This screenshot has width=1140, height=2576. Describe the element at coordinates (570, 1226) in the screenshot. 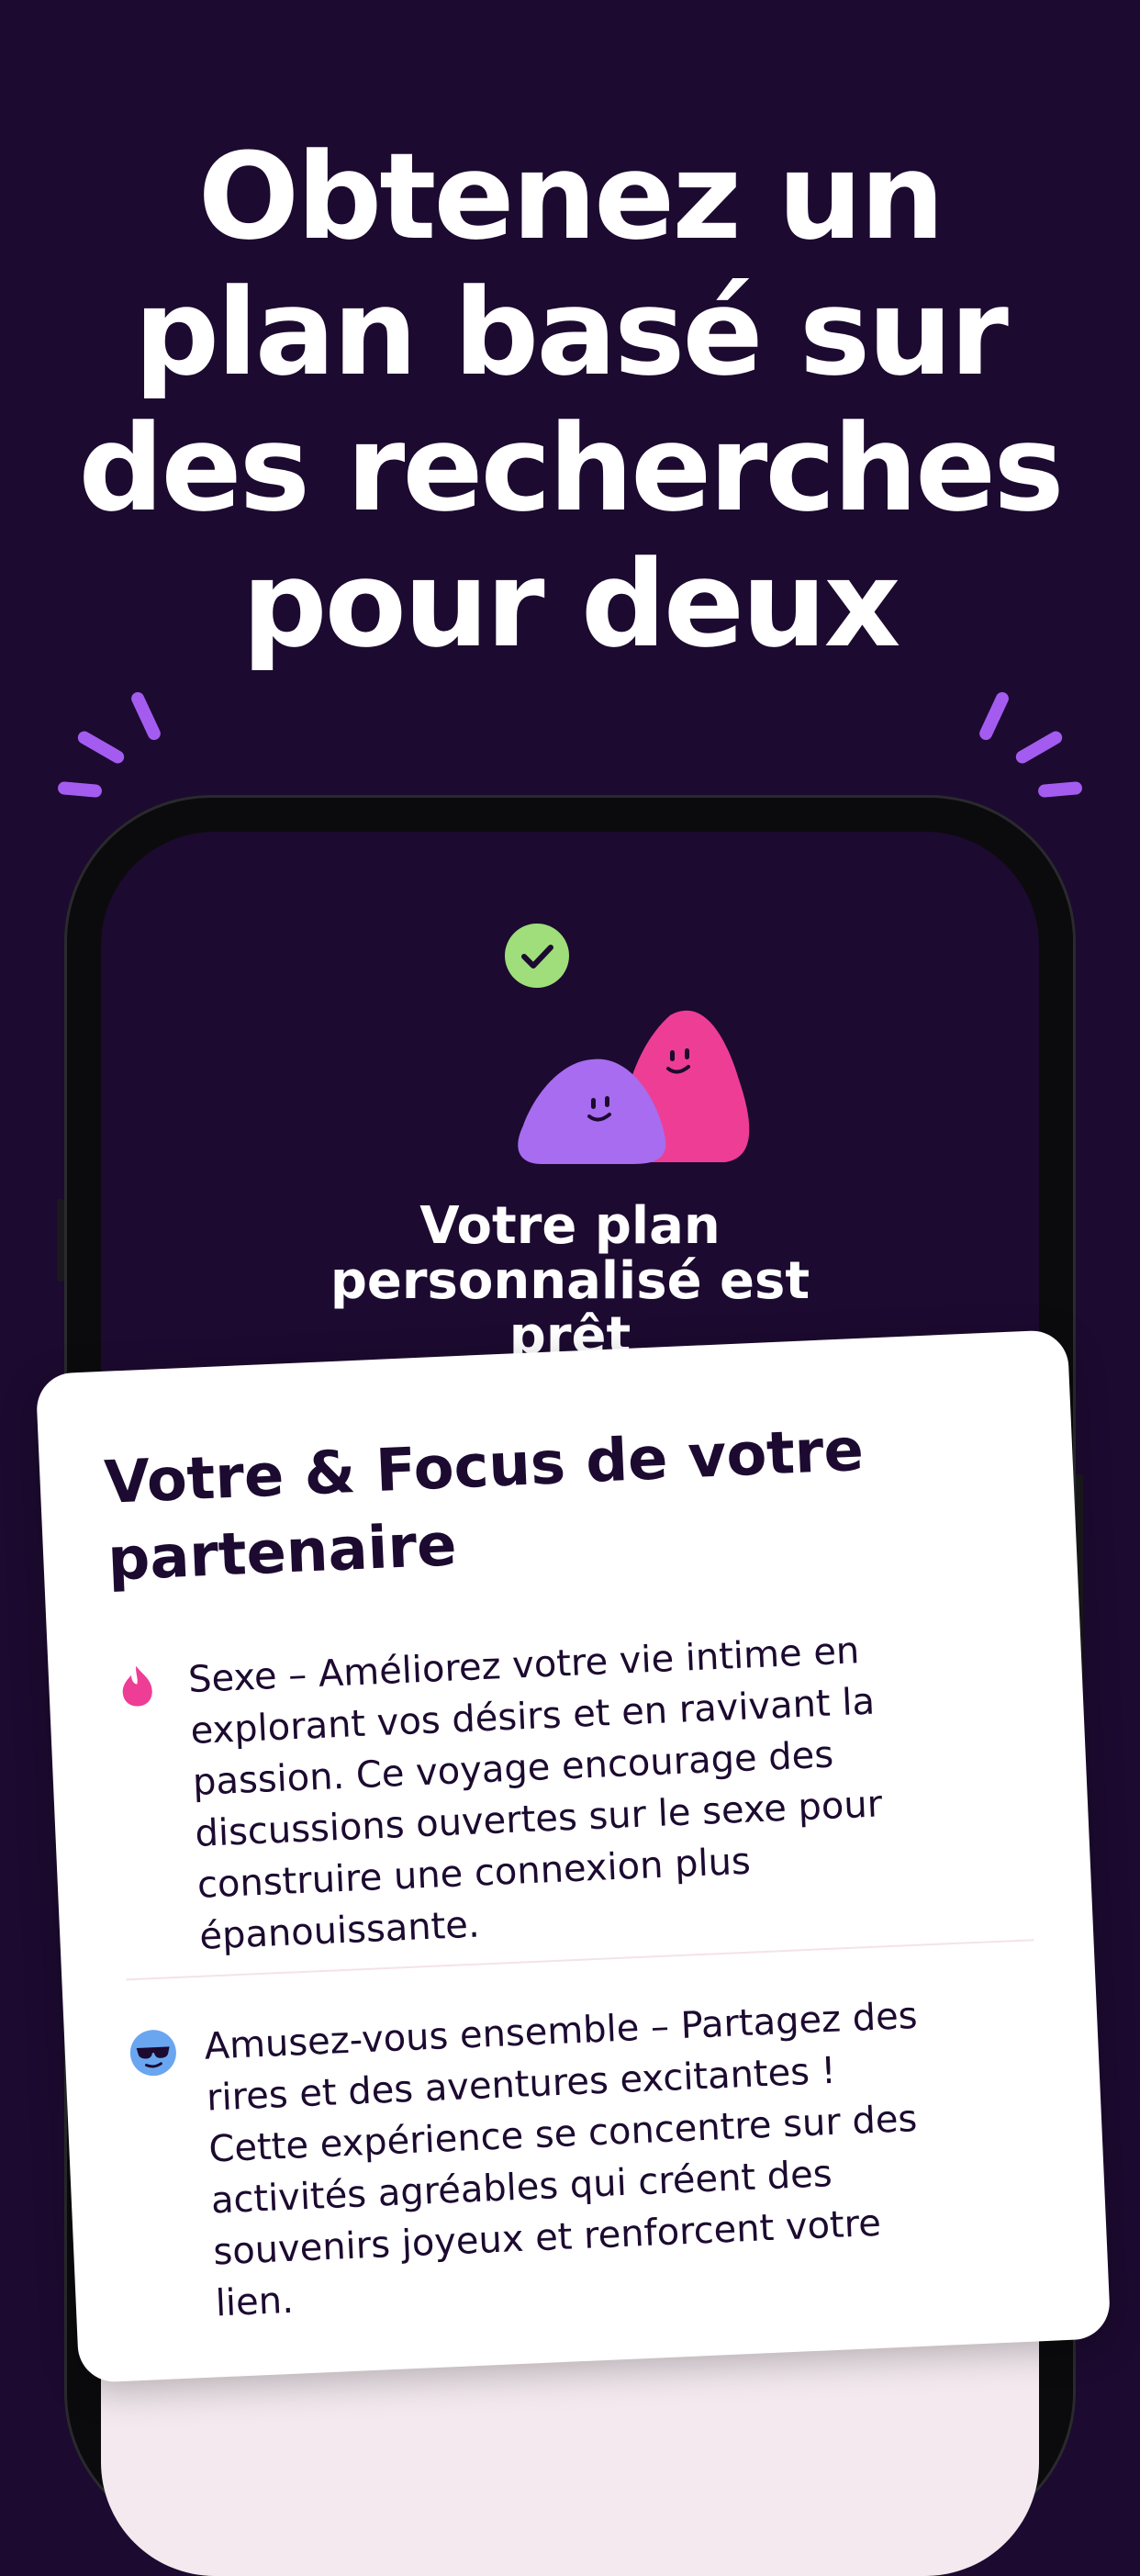

I see `plan-ready-line: Votre plan` at that location.